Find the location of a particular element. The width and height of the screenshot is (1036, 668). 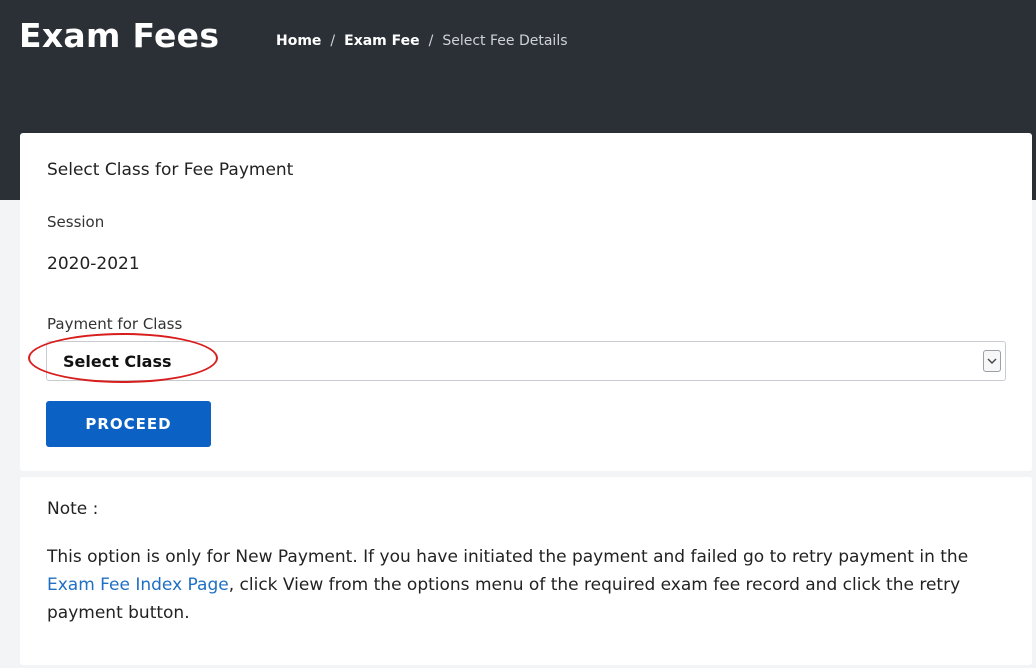

breadcrumb-current: Select Fee Details is located at coordinates (505, 41).